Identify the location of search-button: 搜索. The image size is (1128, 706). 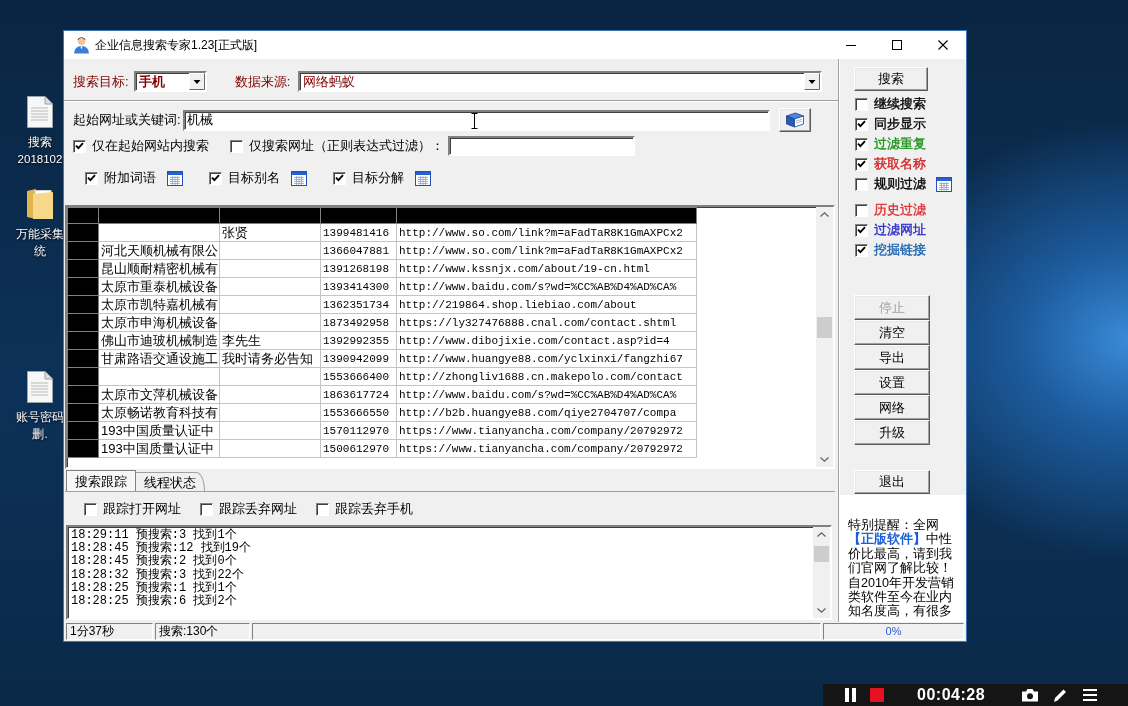
(891, 79).